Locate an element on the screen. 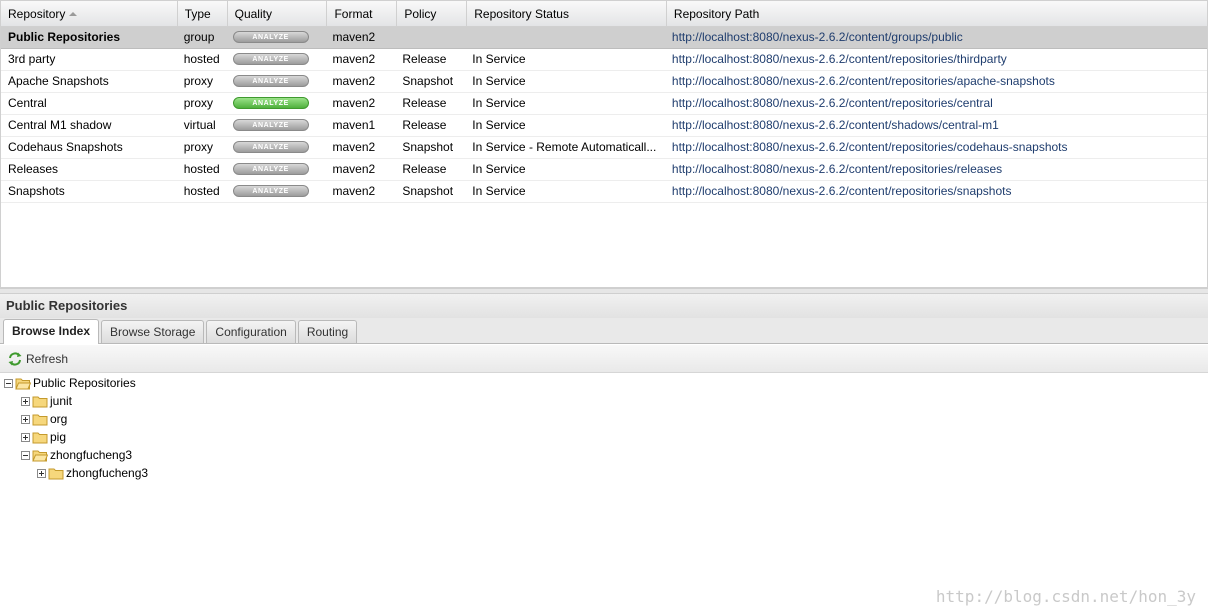  repository-policy is located at coordinates (432, 37).